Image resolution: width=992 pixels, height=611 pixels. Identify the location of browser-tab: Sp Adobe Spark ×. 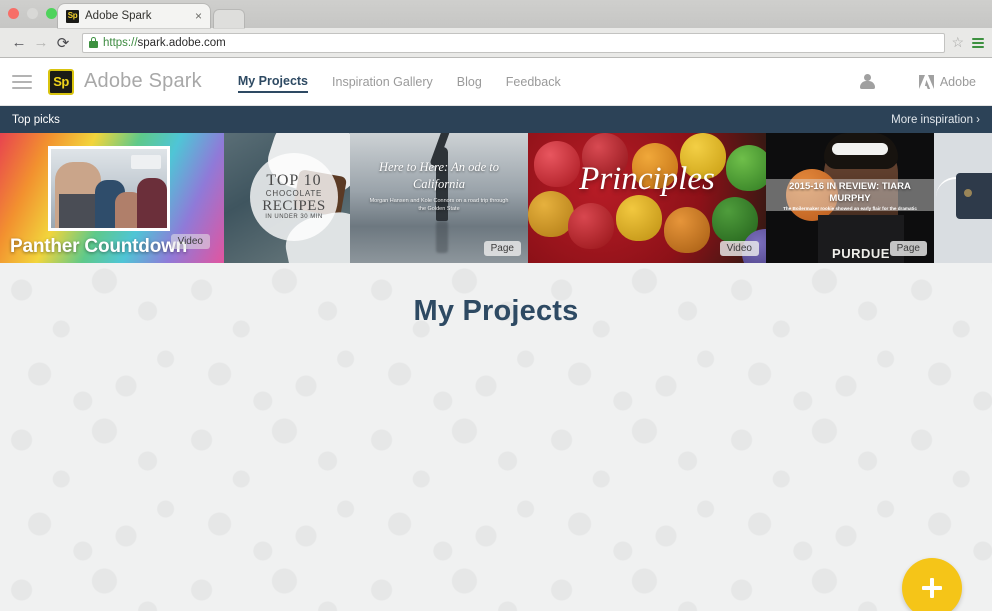
(134, 16).